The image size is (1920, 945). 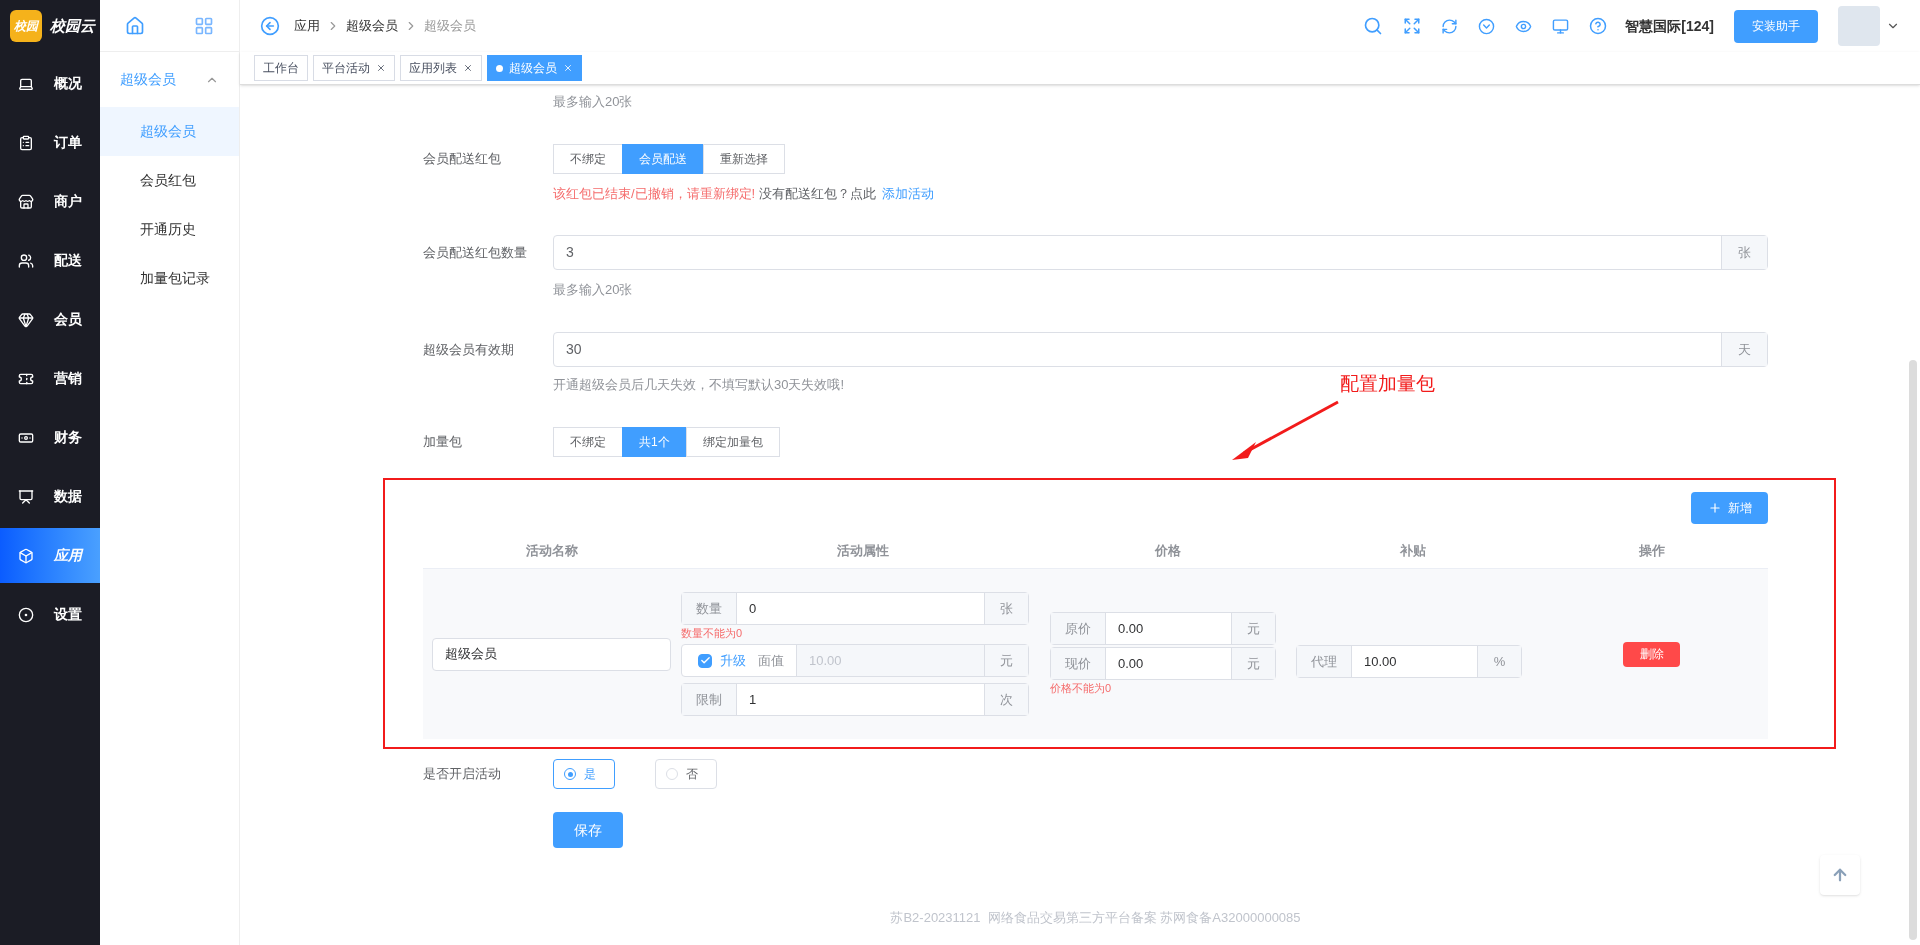 What do you see at coordinates (281, 68) in the screenshot?
I see `page-tab: 工作台` at bounding box center [281, 68].